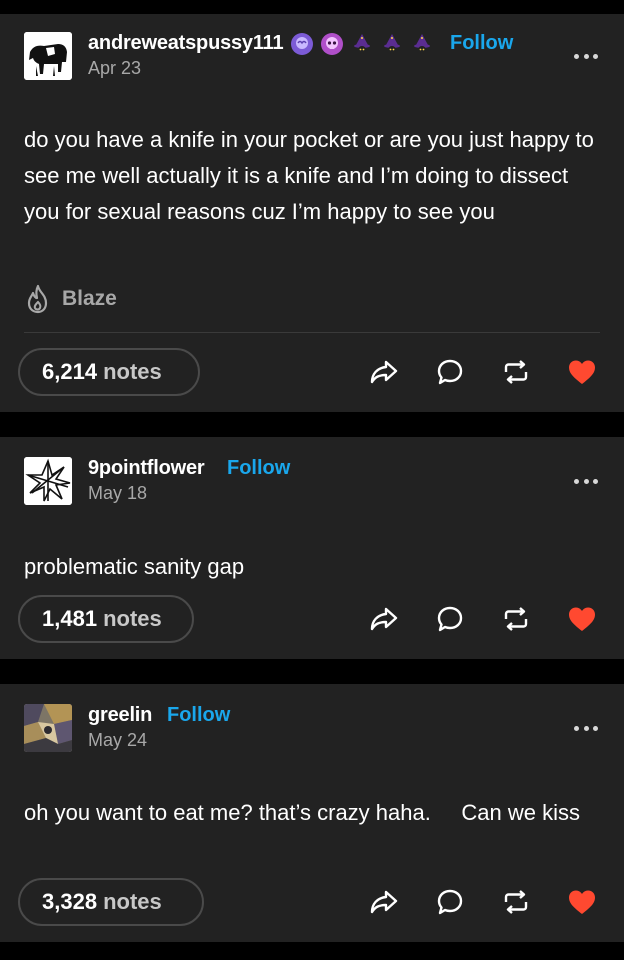  I want to click on notes-button: 3,328 notes, so click(111, 902).